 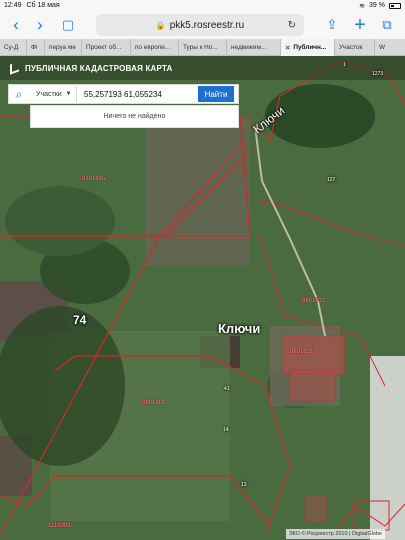 What do you see at coordinates (99, 68) in the screenshot?
I see `portal-title: ПУБЛИЧНАЯ КАДАСТРОВАЯ КАРТА` at bounding box center [99, 68].